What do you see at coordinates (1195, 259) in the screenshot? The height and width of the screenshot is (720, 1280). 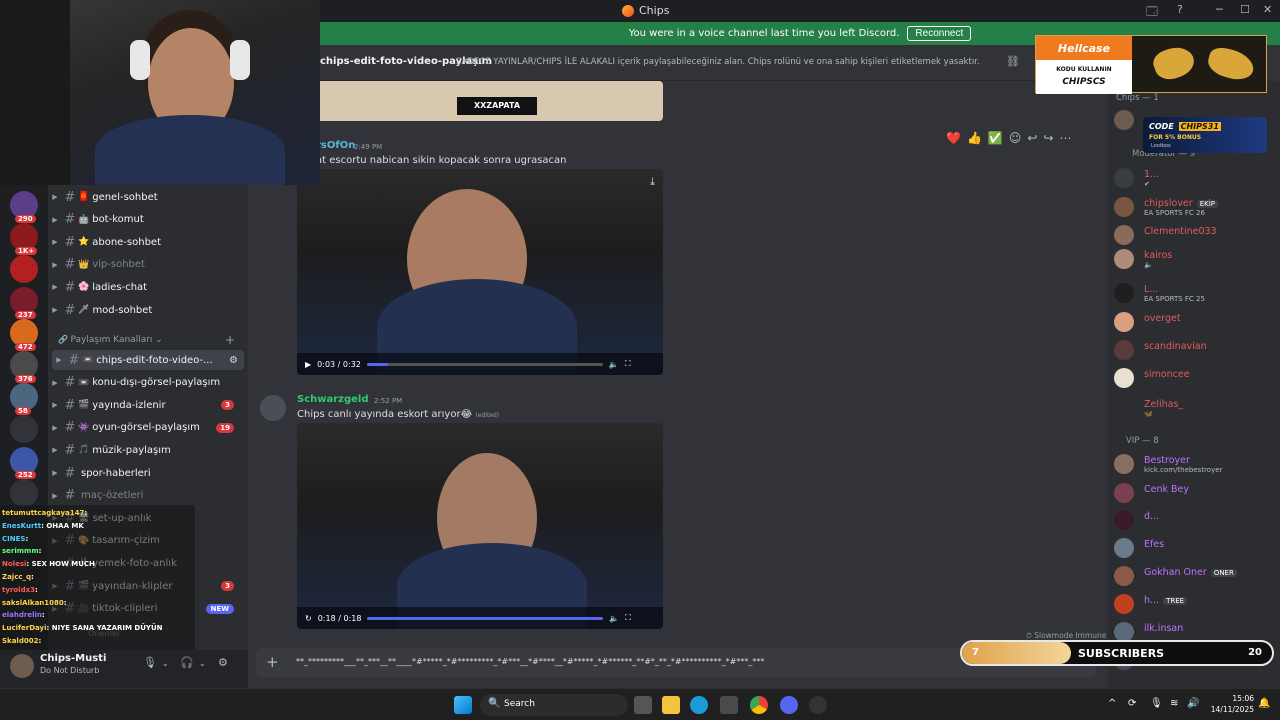 I see `member-item: kairos 🔈` at bounding box center [1195, 259].